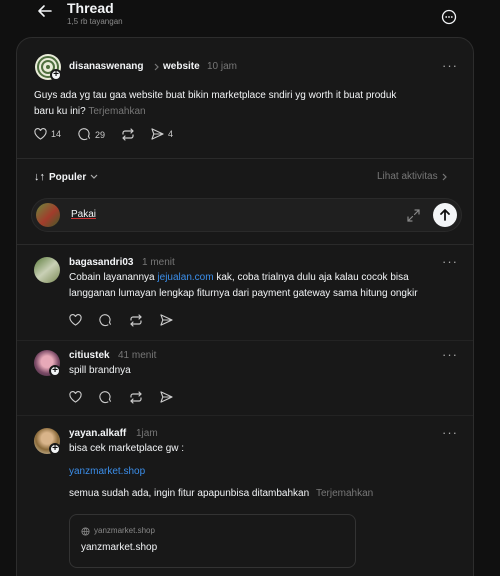 The height and width of the screenshot is (576, 500). What do you see at coordinates (250, 17) in the screenshot?
I see `top-bar: Thread 1,5 rb tayangan` at bounding box center [250, 17].